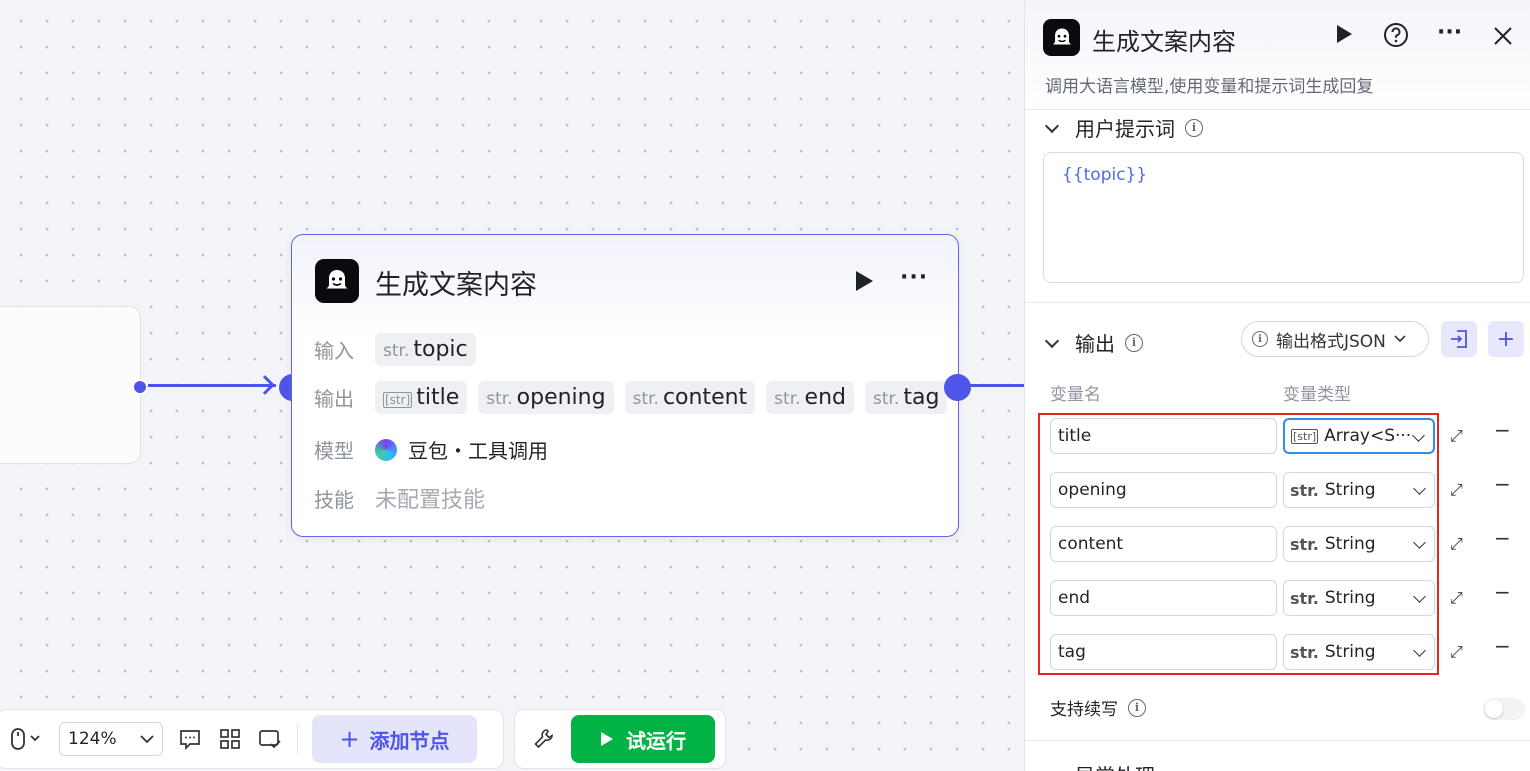  Describe the element at coordinates (478, 451) in the screenshot. I see `model-value: 豆包・工具调用` at that location.